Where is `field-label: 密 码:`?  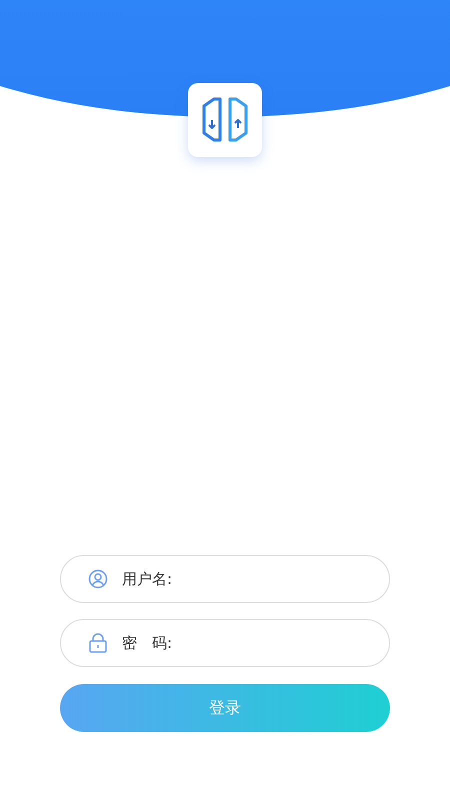 field-label: 密 码: is located at coordinates (147, 643).